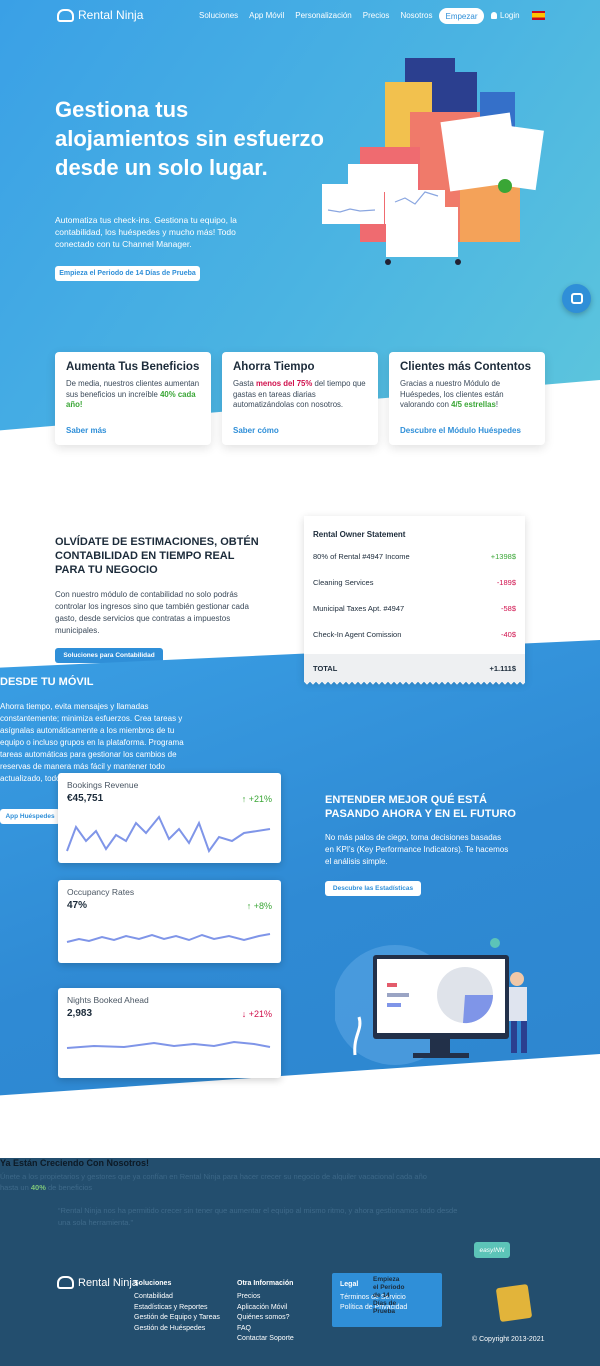  What do you see at coordinates (218, 15) in the screenshot?
I see `nav-soluciones: Soluciones` at bounding box center [218, 15].